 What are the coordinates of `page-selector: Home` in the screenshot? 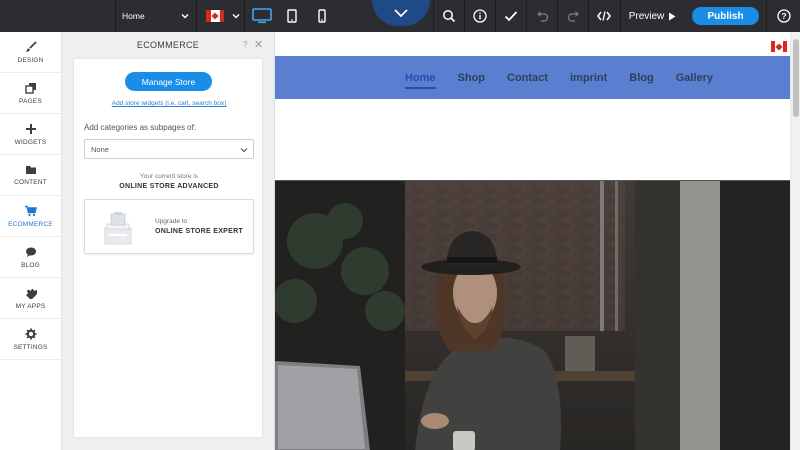 It's located at (156, 16).